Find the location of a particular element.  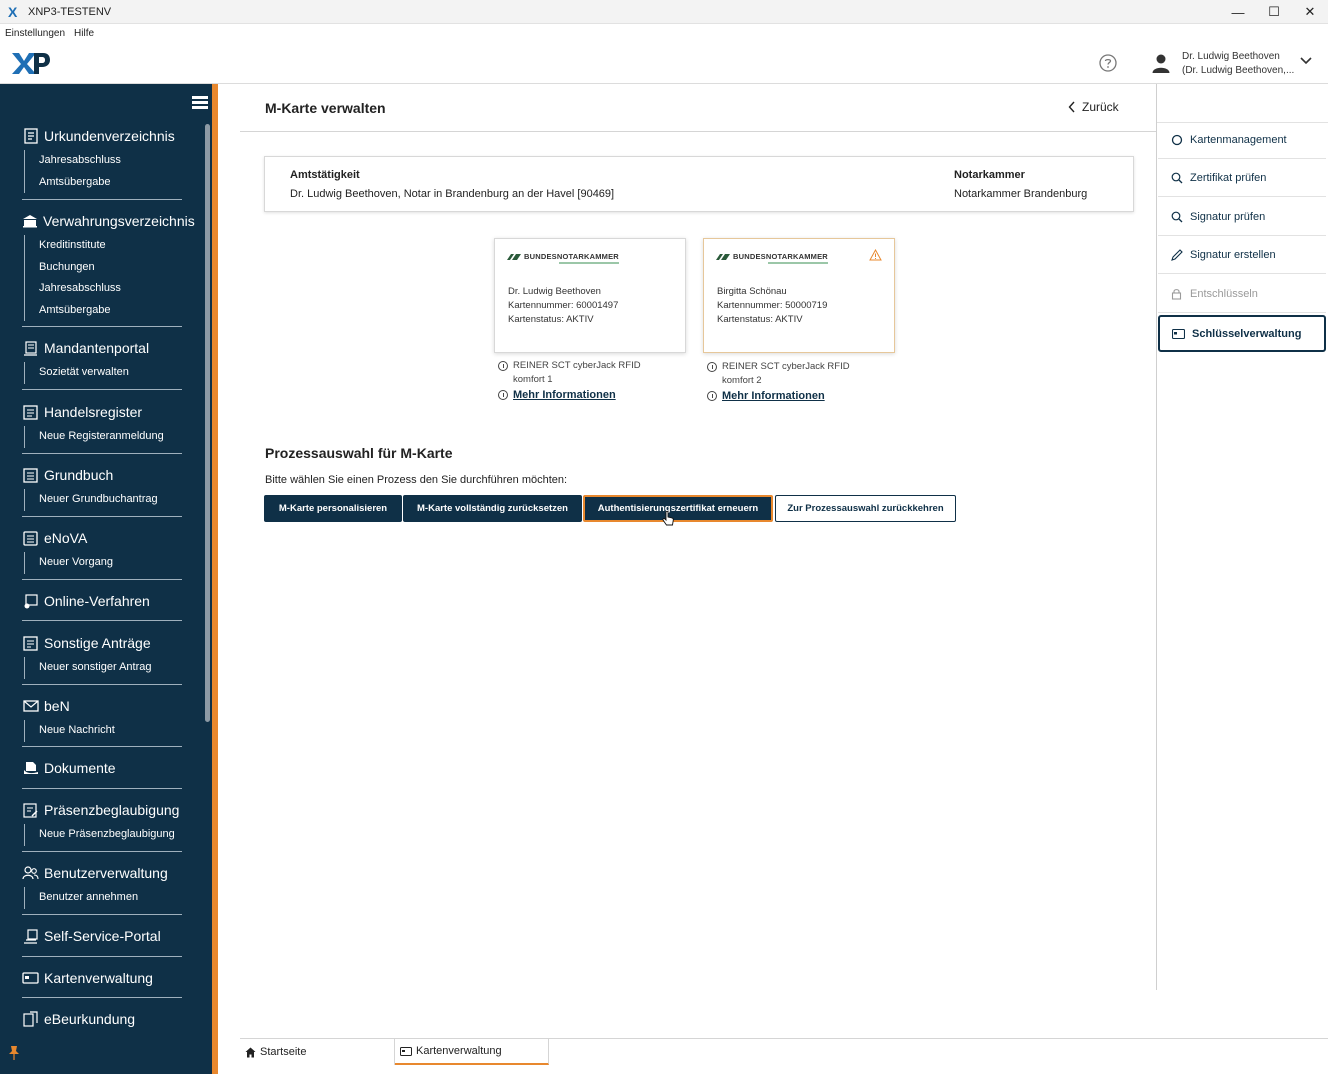

sidebar-item-dokumente: Dokumente is located at coordinates (102, 768).